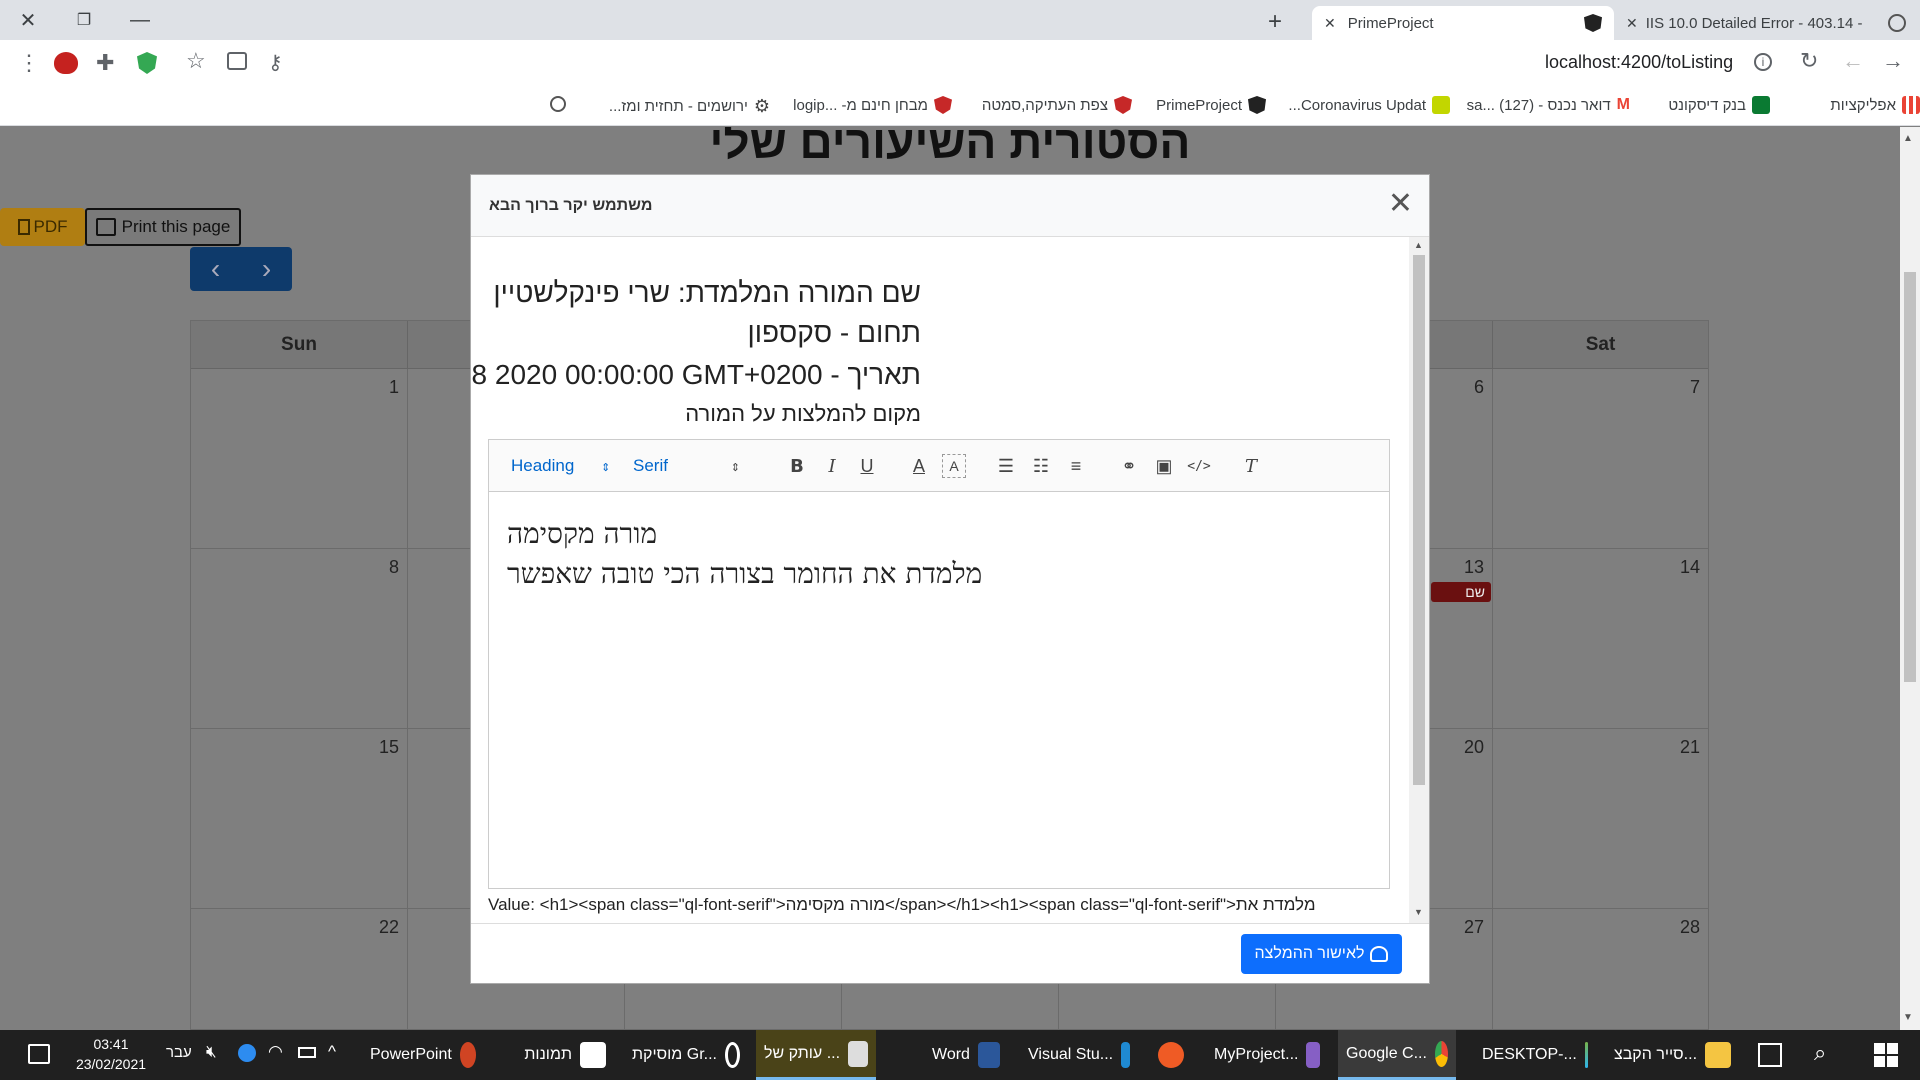  What do you see at coordinates (558, 104) in the screenshot?
I see `bookmark-globe` at bounding box center [558, 104].